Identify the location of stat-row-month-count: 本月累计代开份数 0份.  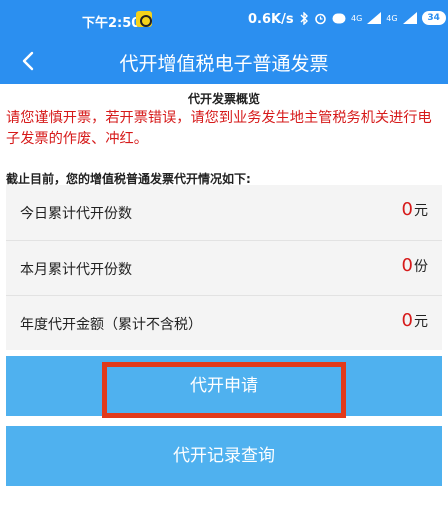
(224, 267).